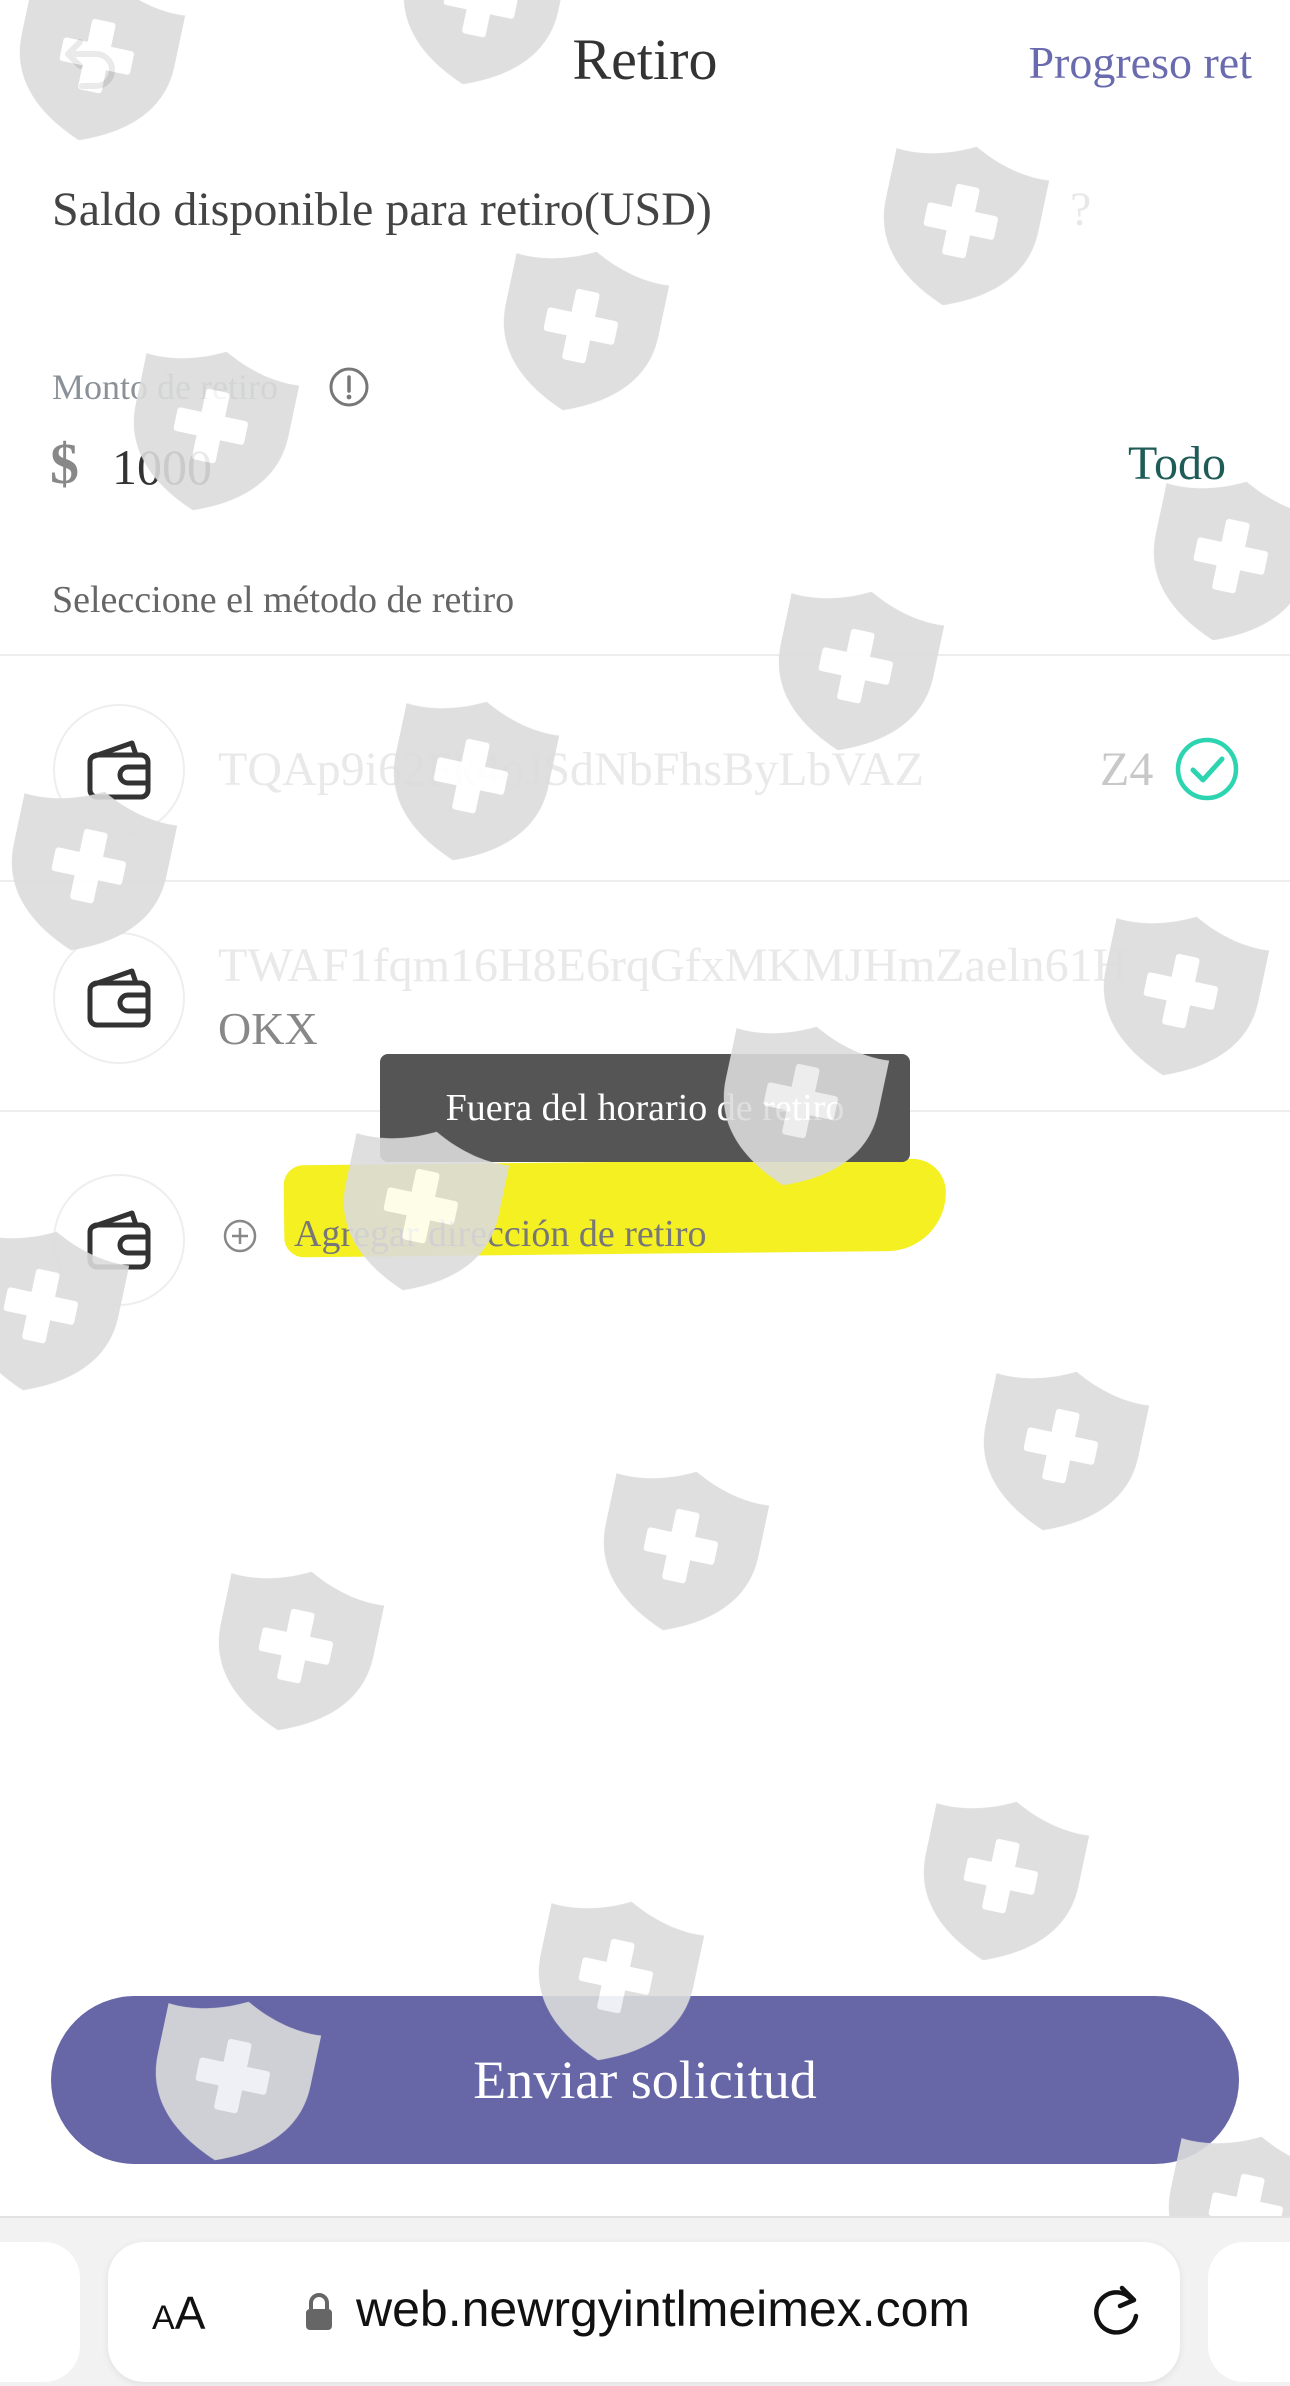 The height and width of the screenshot is (2386, 1290). I want to click on toast-message: Fuera del horario de retiro, so click(645, 1108).